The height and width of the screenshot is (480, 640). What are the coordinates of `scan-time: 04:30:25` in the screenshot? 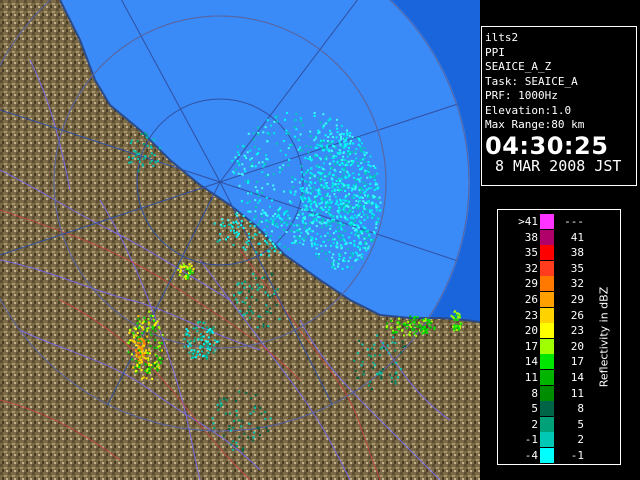 It's located at (547, 145).